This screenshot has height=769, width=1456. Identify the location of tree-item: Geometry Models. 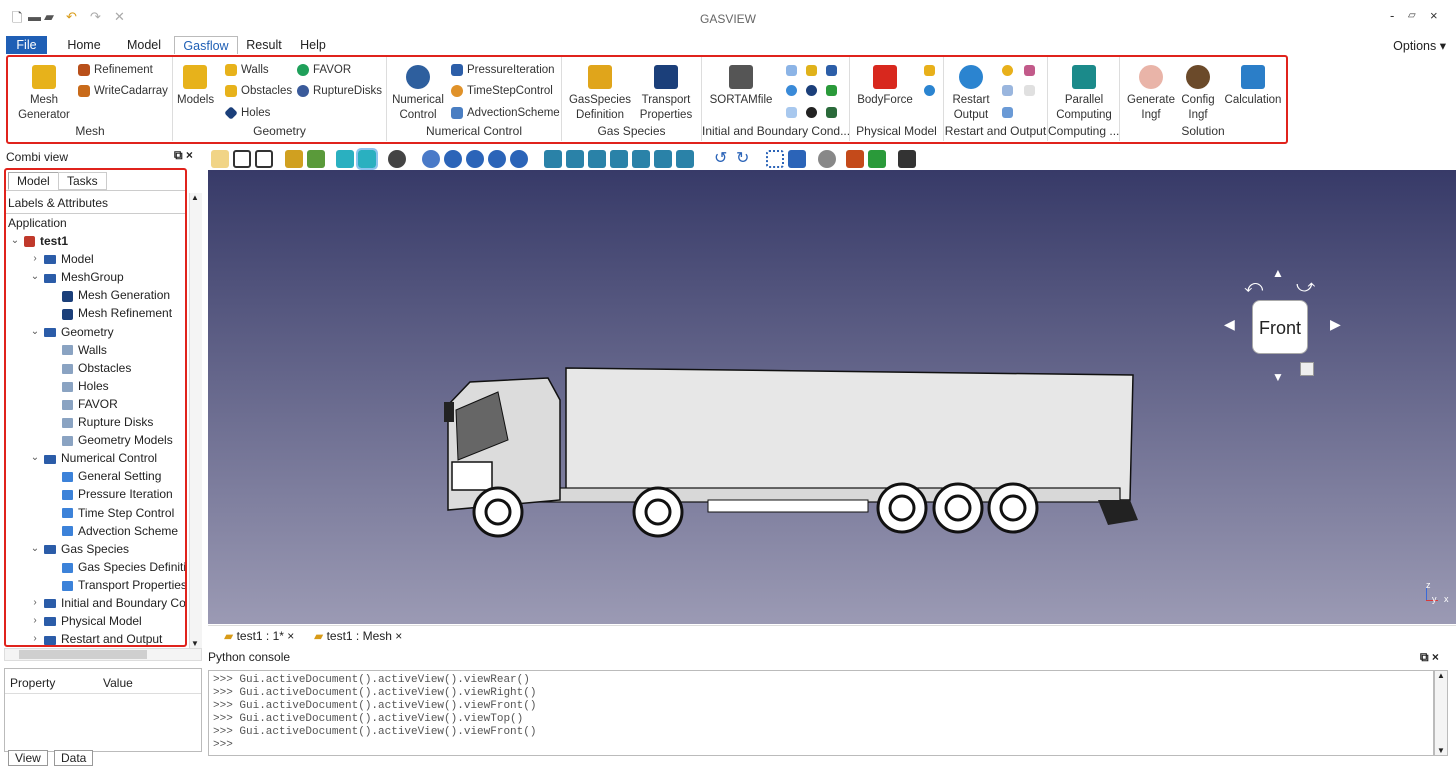
(117, 440).